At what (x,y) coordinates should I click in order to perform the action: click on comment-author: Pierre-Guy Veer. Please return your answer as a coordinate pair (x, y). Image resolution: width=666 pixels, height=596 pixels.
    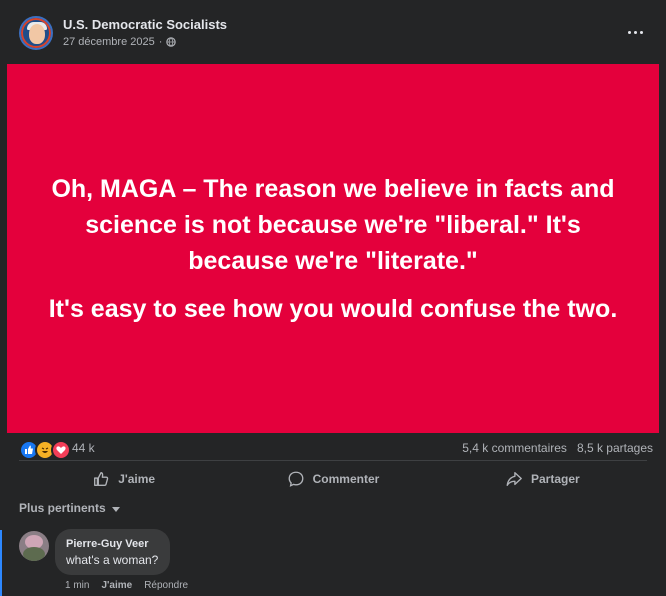
    Looking at the image, I should click on (112, 544).